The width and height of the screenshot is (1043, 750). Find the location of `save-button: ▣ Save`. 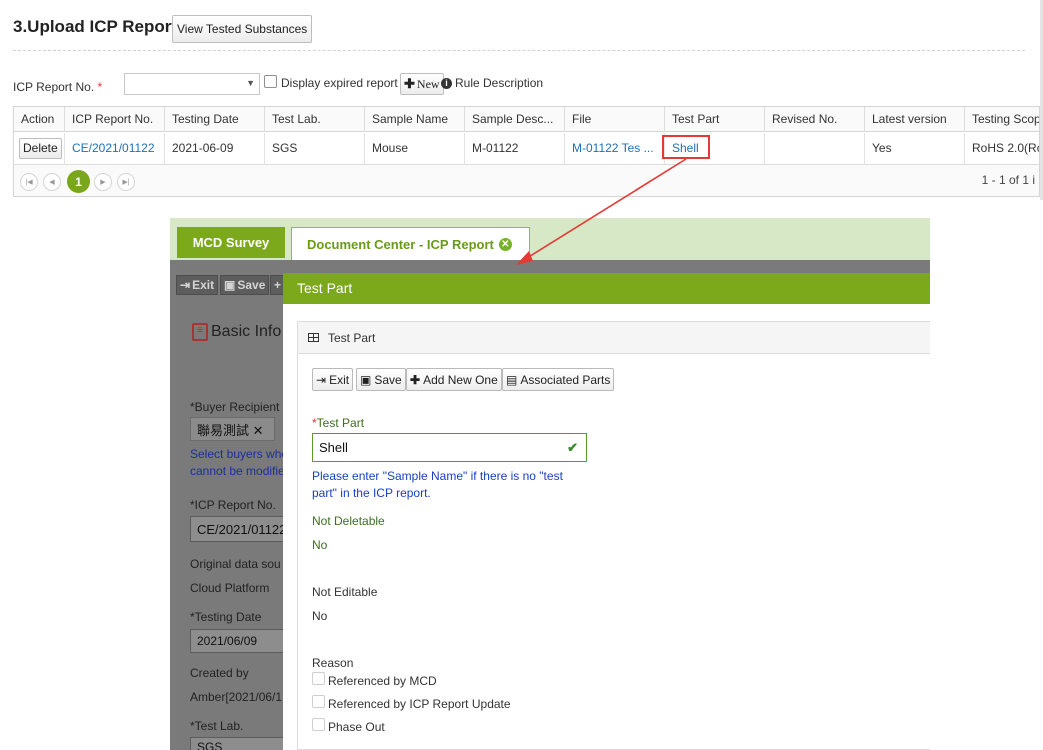

save-button: ▣ Save is located at coordinates (381, 379).